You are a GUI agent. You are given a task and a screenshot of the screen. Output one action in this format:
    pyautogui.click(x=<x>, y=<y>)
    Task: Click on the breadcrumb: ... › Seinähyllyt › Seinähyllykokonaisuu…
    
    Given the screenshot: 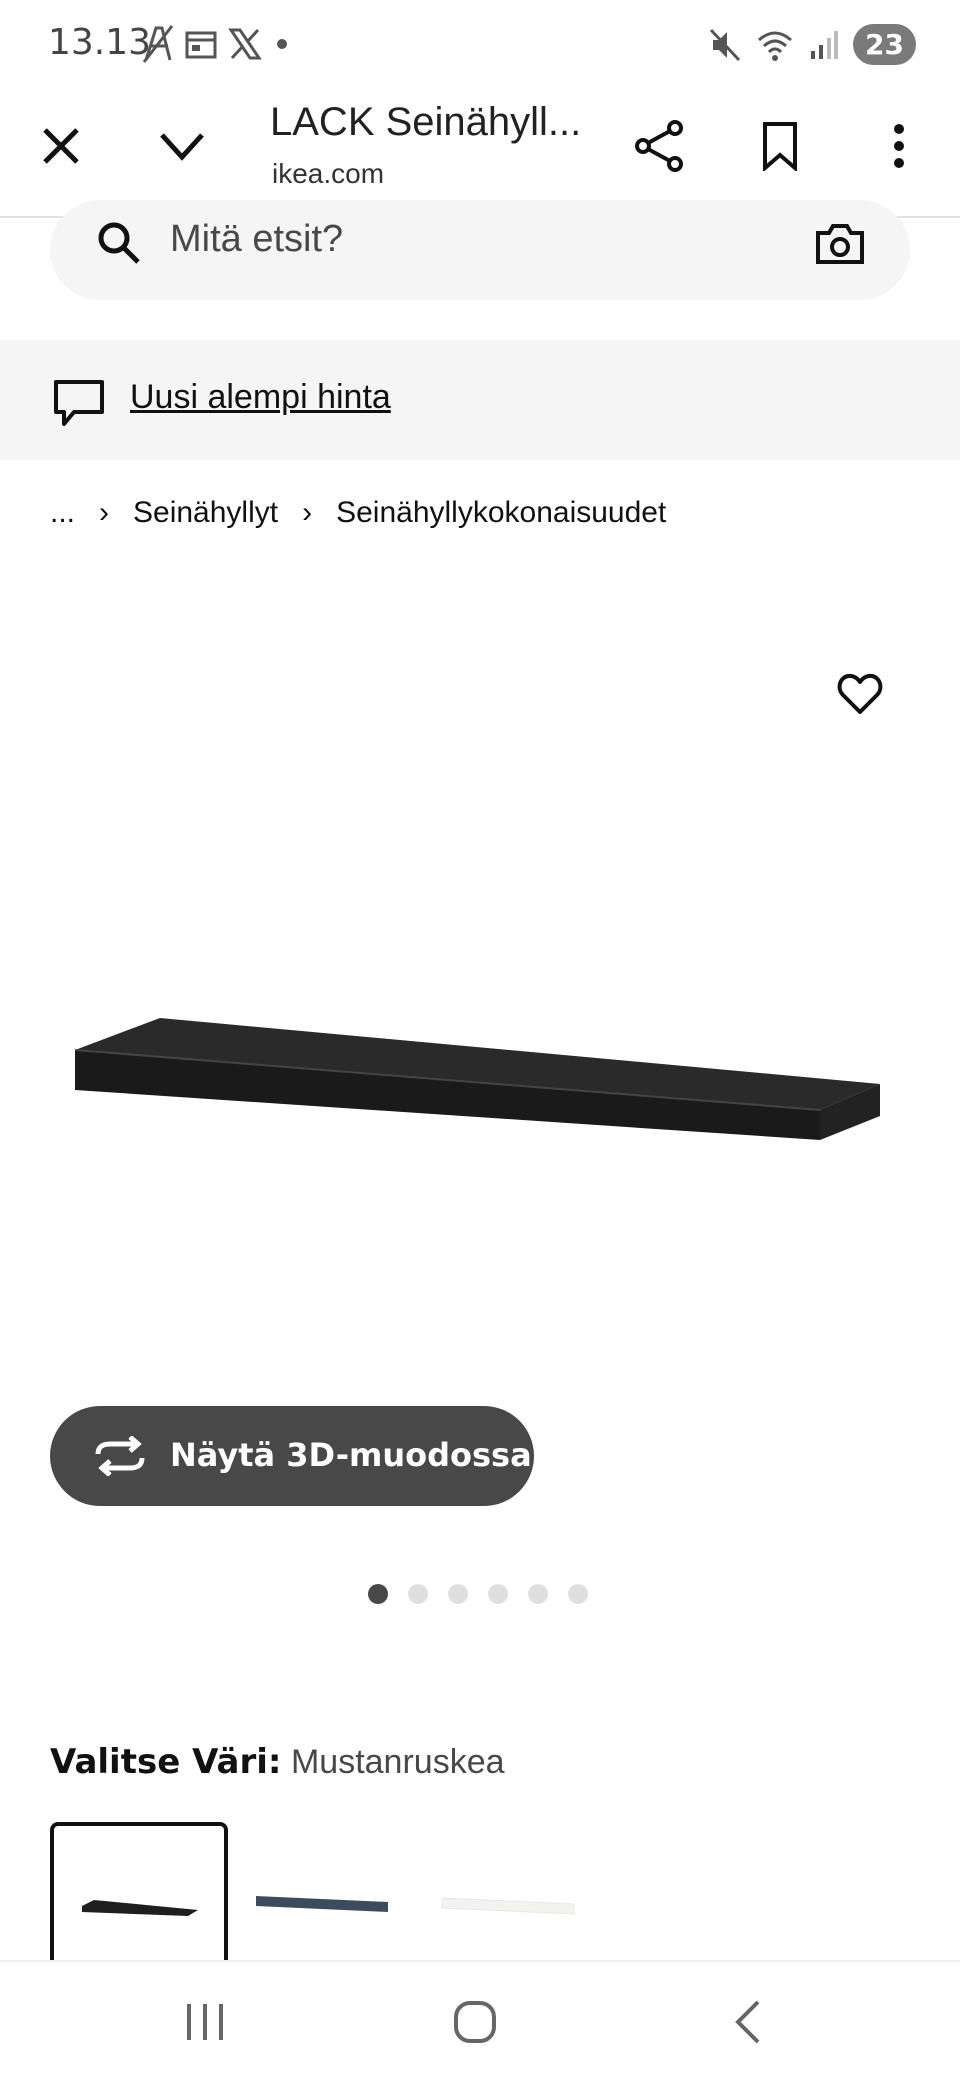 What is the action you would take?
    pyautogui.click(x=358, y=513)
    